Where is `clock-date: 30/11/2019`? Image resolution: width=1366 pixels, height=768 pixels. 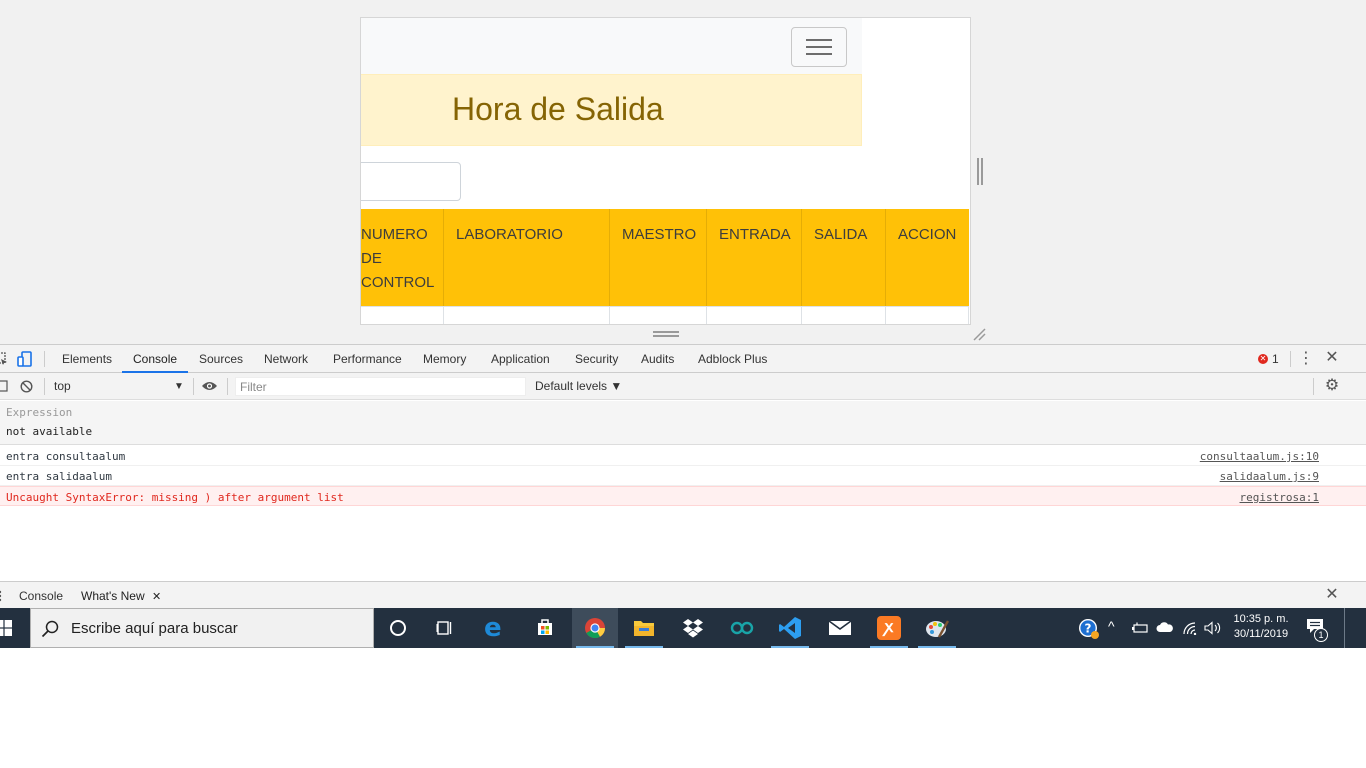
clock-date: 30/11/2019 is located at coordinates (1261, 634).